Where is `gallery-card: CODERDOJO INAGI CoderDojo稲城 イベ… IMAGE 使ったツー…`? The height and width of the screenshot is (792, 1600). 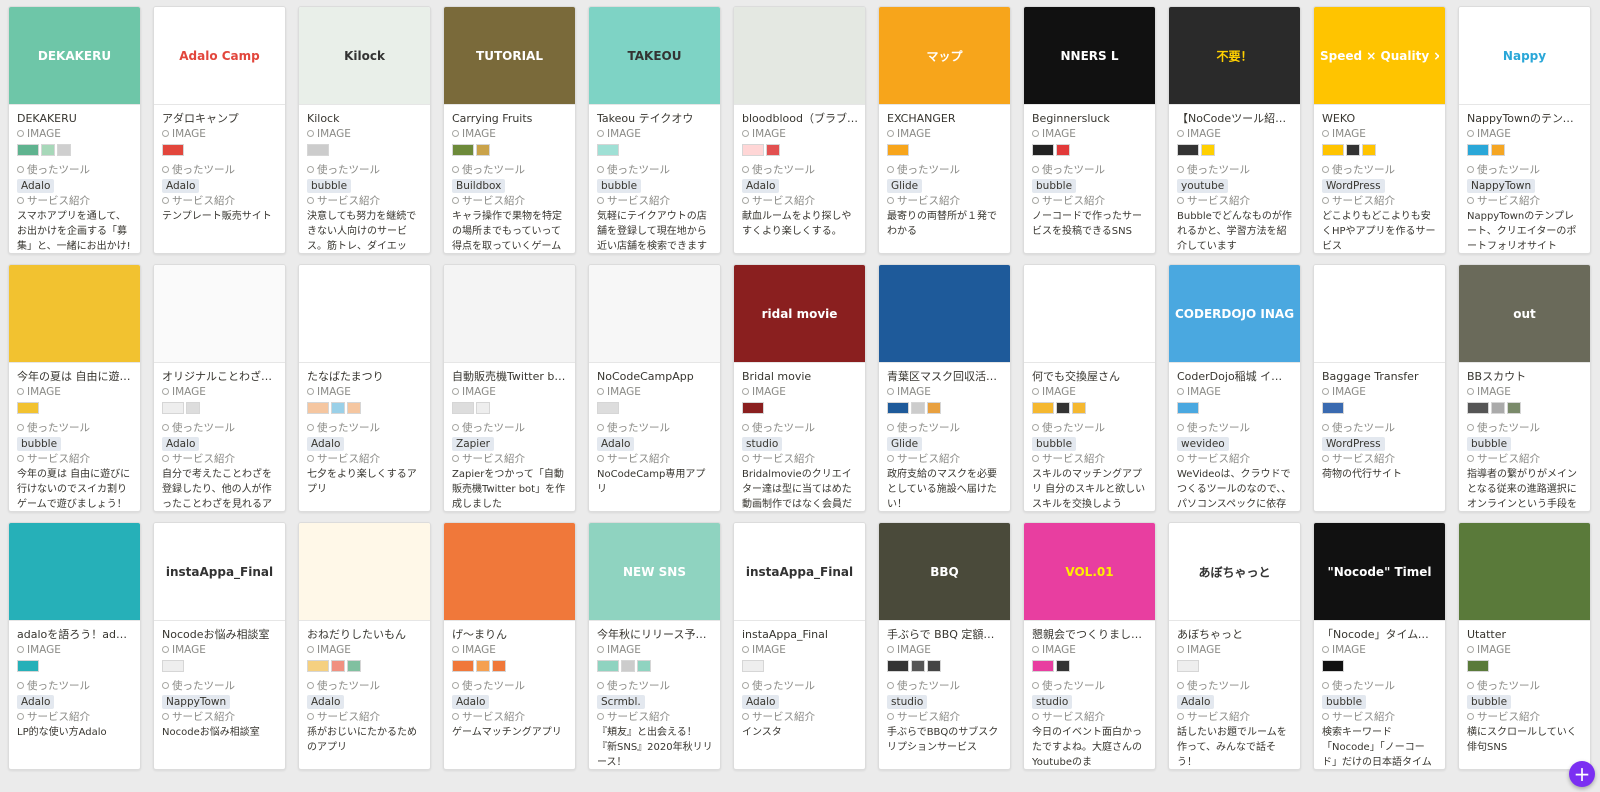 gallery-card: CODERDOJO INAGI CoderDojo稲城 イベ… IMAGE 使ったツー… is located at coordinates (1234, 388).